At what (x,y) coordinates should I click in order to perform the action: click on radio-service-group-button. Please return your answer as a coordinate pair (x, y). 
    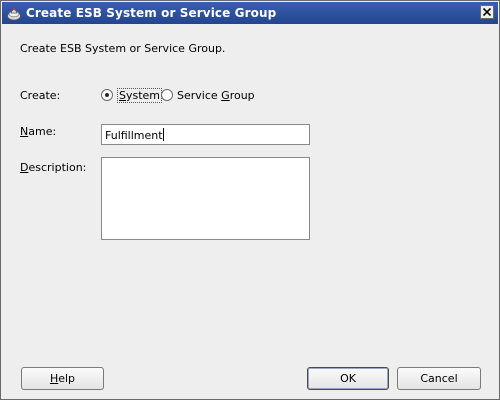
    Looking at the image, I should click on (167, 95).